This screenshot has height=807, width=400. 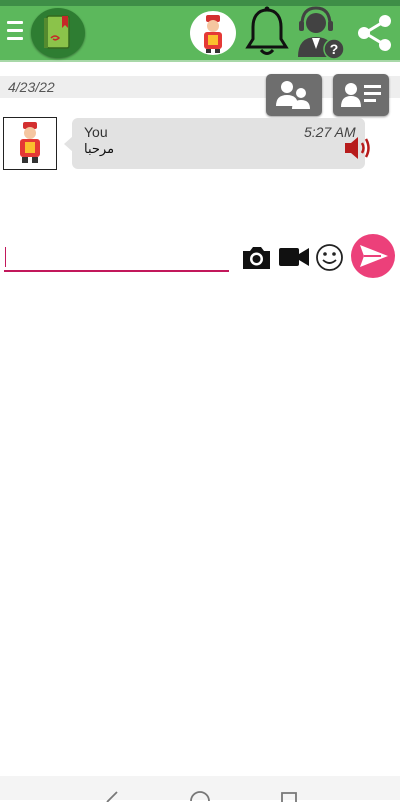 What do you see at coordinates (96, 132) in the screenshot?
I see `message-sender: You` at bounding box center [96, 132].